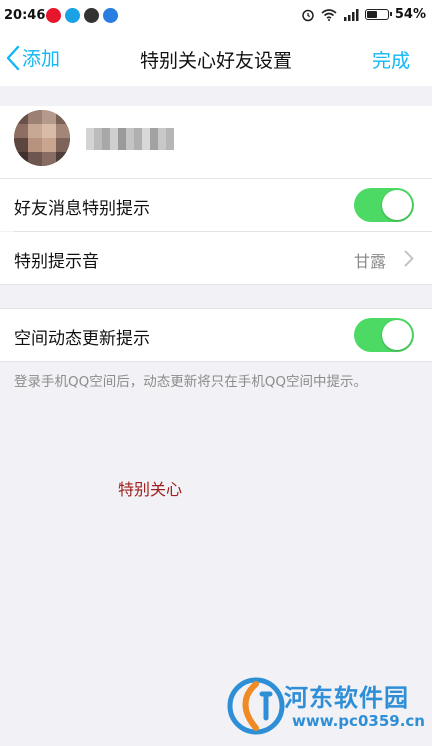 This screenshot has height=746, width=432. What do you see at coordinates (409, 258) in the screenshot?
I see `chevron-right-icon` at bounding box center [409, 258].